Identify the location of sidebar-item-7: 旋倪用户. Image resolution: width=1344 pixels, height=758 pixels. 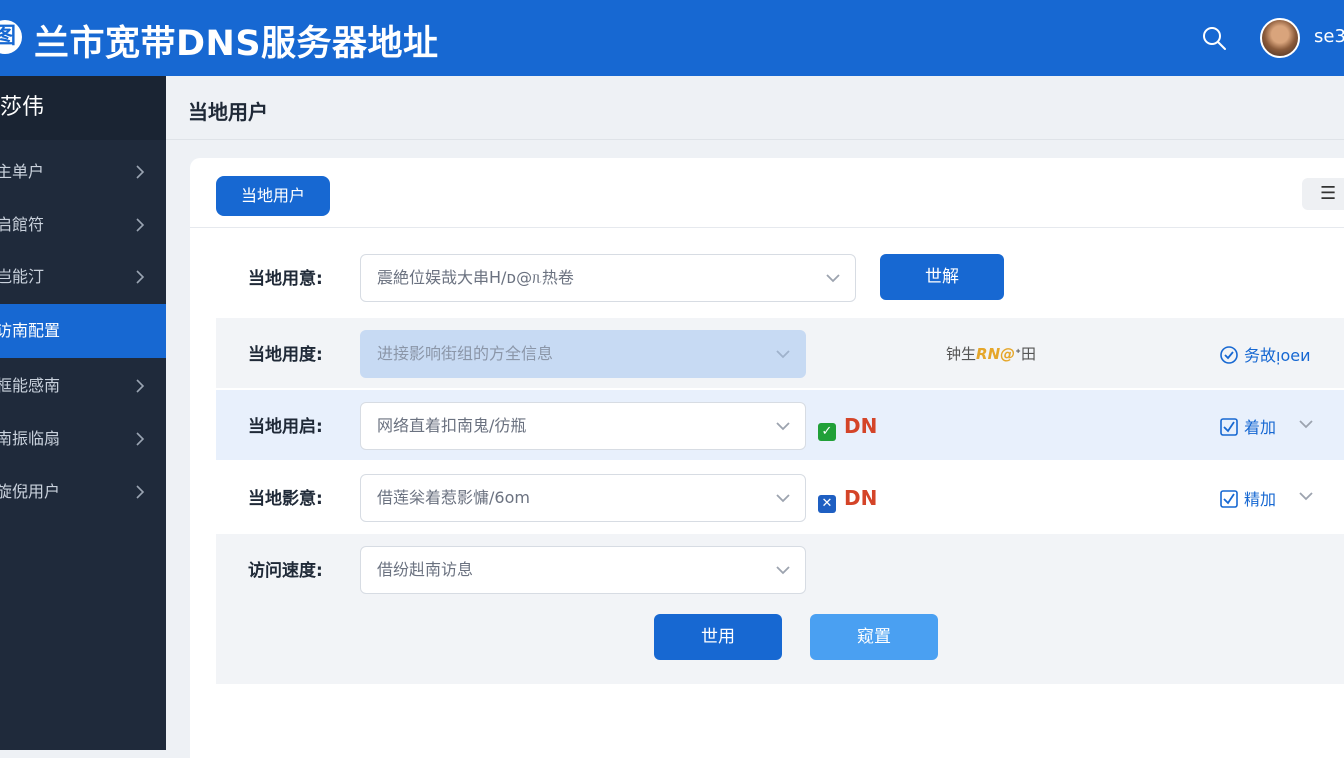
(83, 492).